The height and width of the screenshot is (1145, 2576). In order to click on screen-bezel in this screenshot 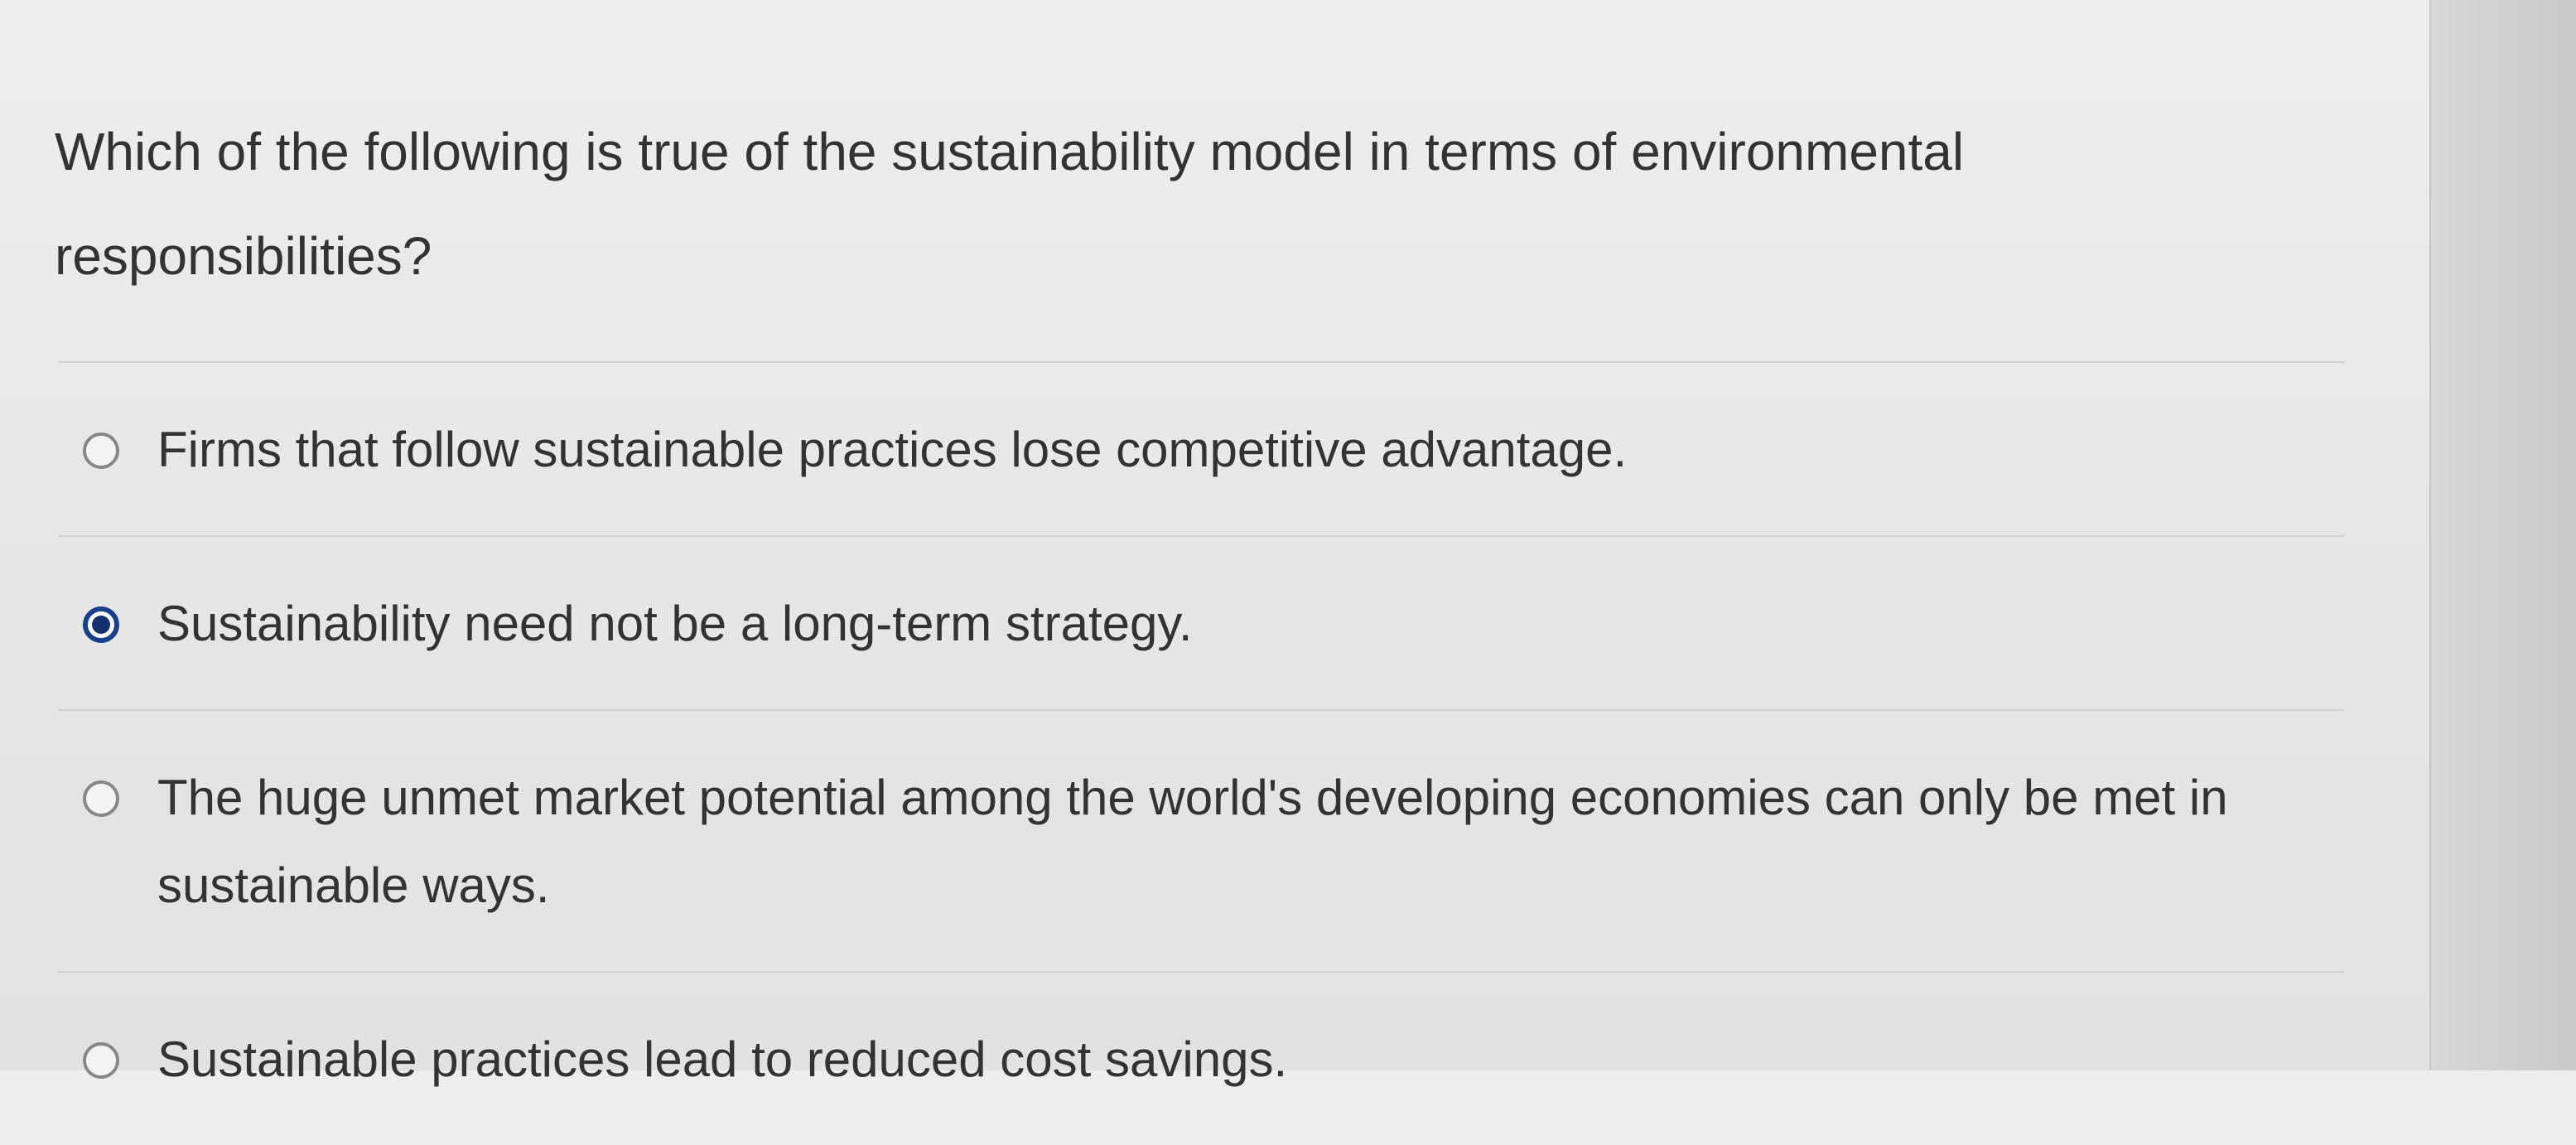, I will do `click(2503, 535)`.